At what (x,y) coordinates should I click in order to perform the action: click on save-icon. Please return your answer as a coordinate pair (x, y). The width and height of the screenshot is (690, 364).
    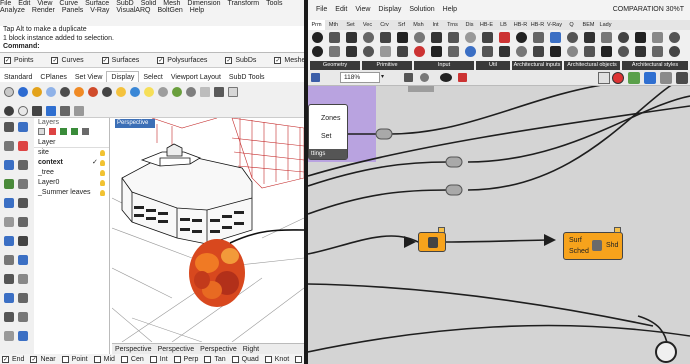
    Looking at the image, I should click on (315, 77).